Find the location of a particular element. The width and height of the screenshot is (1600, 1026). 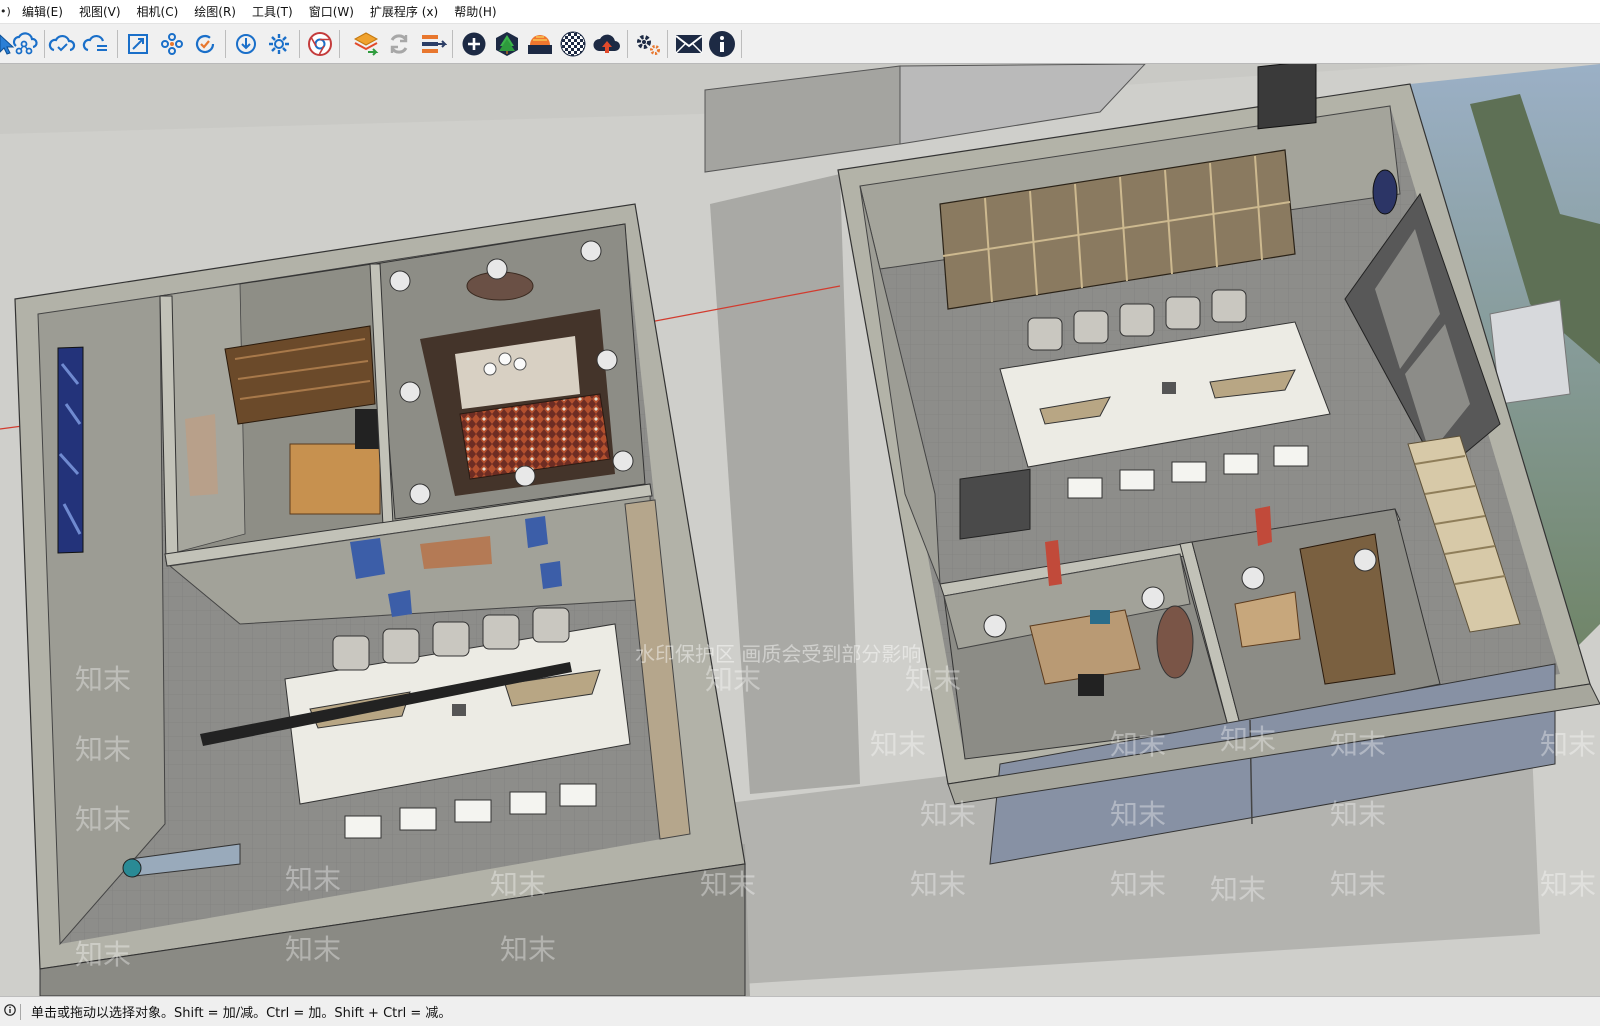

zoom-extents-icon is located at coordinates (138, 44).